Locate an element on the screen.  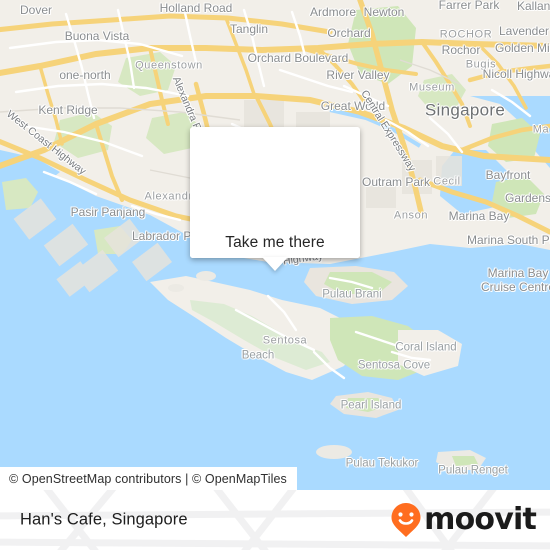
map-popup-card: Take me there is located at coordinates (275, 199).